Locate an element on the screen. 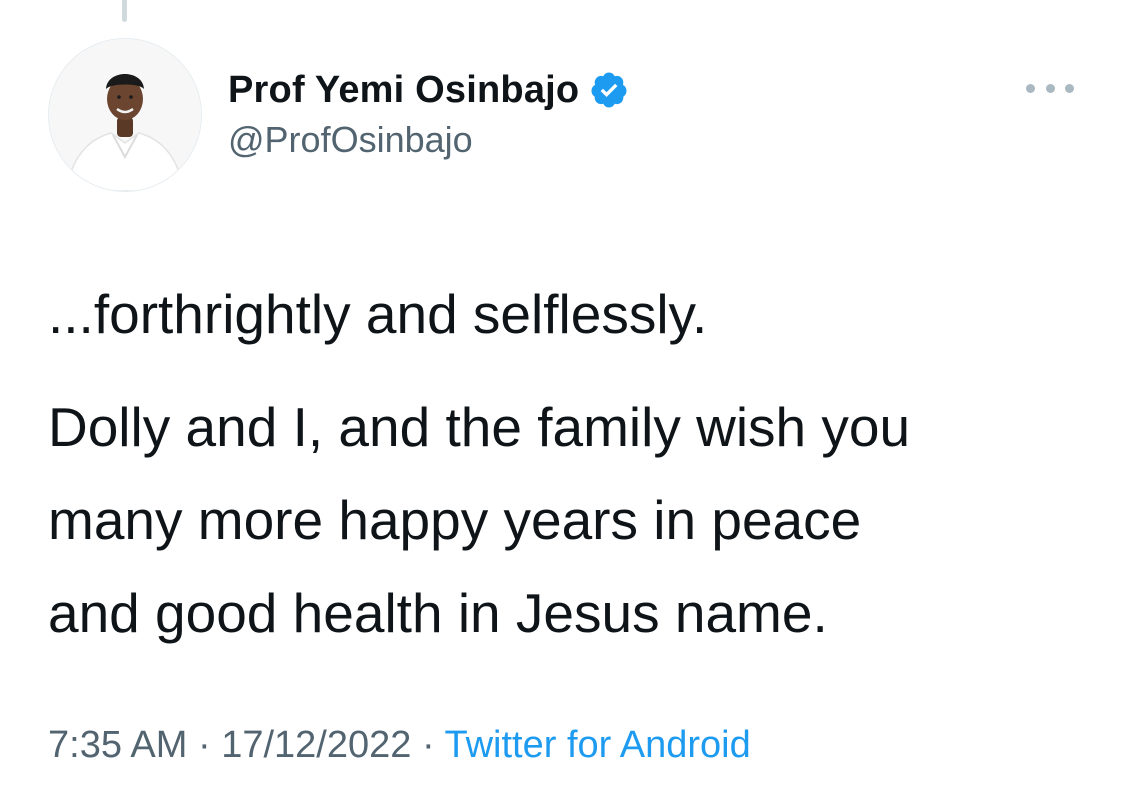 This screenshot has width=1125, height=802. profile-photo-icon is located at coordinates (125, 115).